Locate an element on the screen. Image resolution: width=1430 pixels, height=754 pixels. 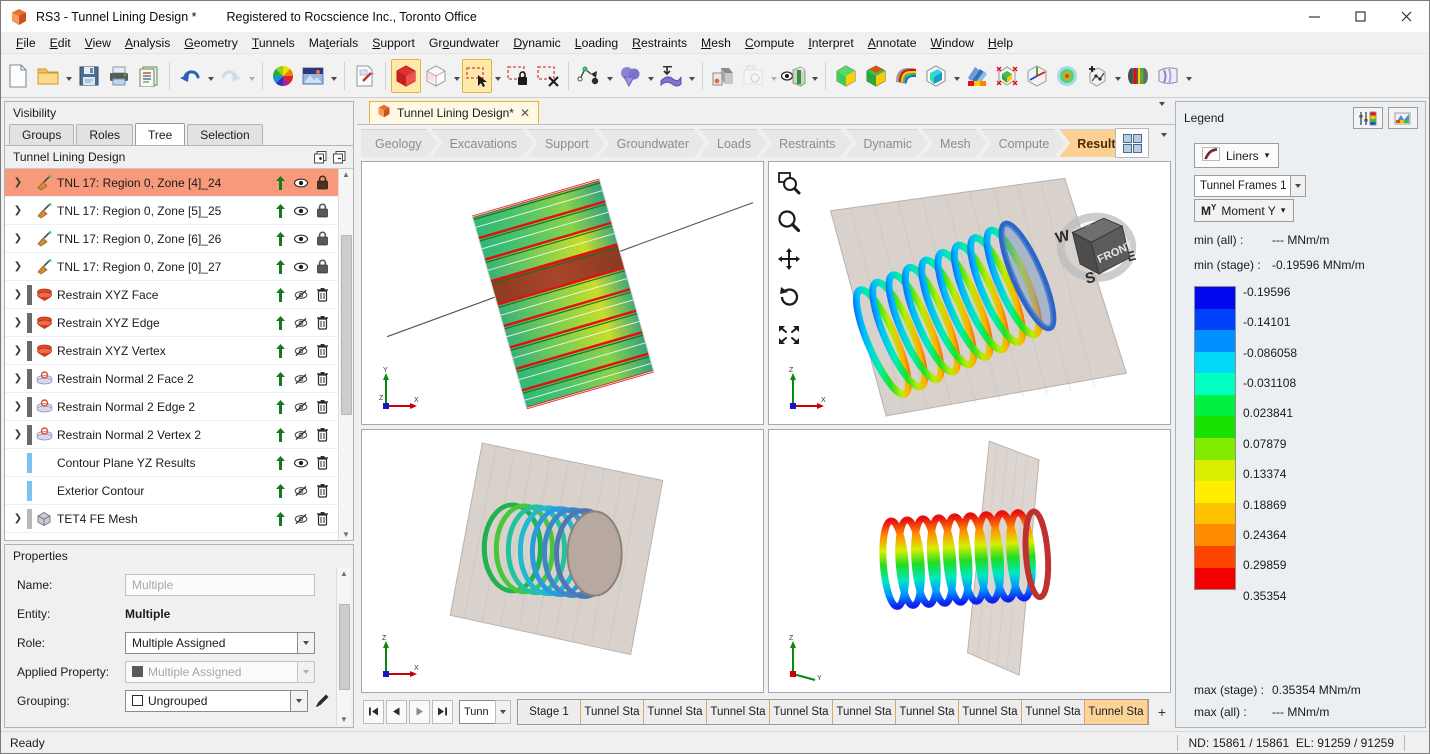
property-appliedproperty-combo: Multiple Assigned is located at coordinates (220, 671).